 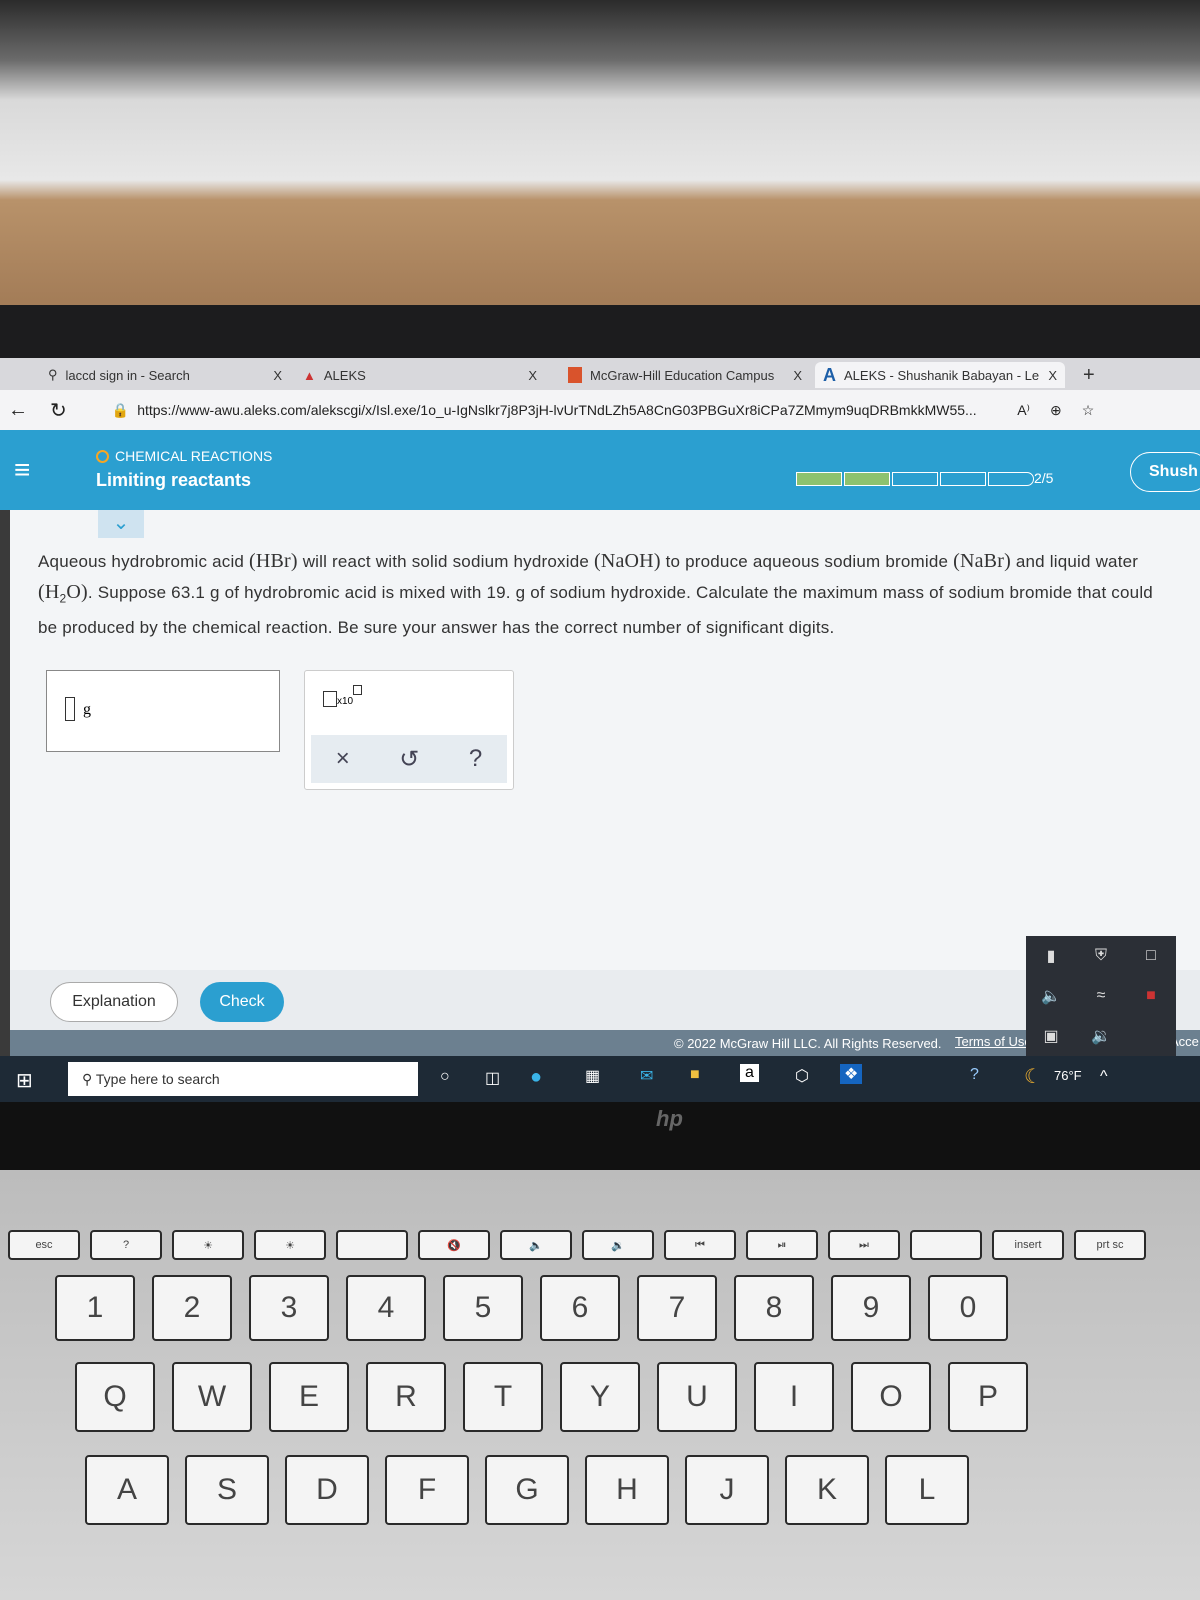 I want to click on taskbar-search-input: ⚲ Type here to search, so click(x=243, y=1079).